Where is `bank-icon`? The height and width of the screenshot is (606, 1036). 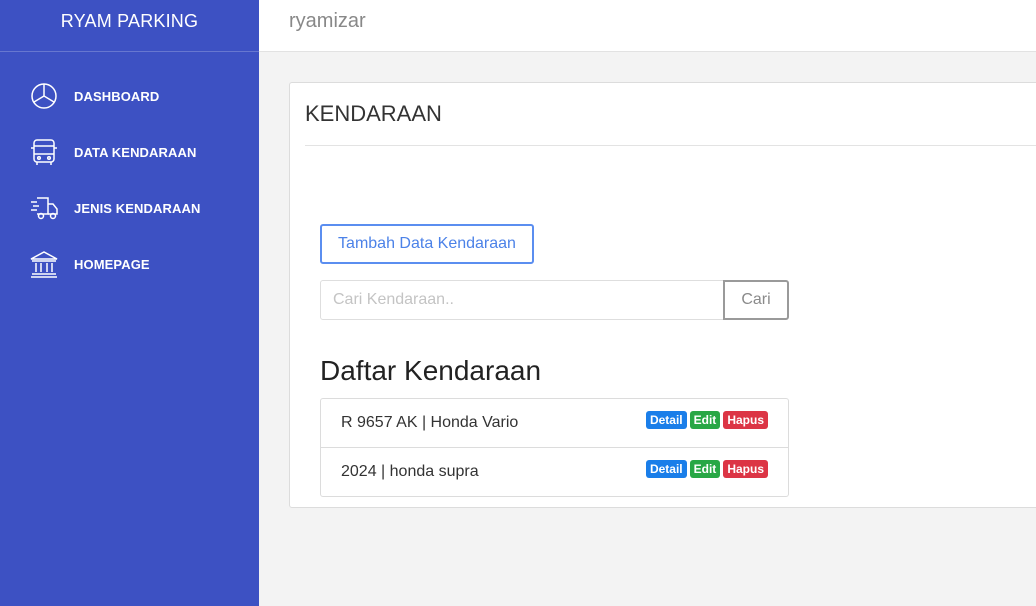
bank-icon is located at coordinates (44, 264).